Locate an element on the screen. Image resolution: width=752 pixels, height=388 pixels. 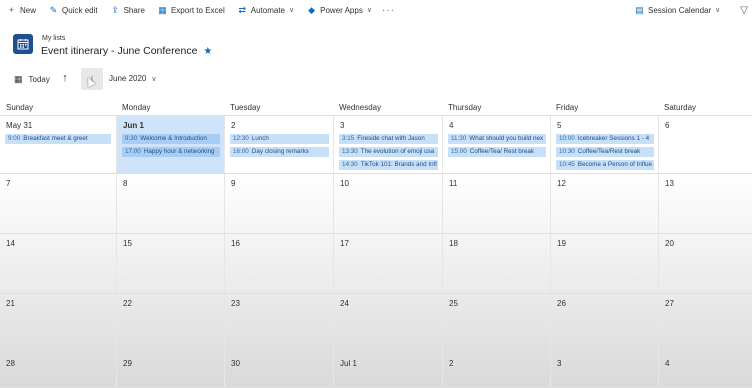
day-number: 28 is located at coordinates (10, 363).